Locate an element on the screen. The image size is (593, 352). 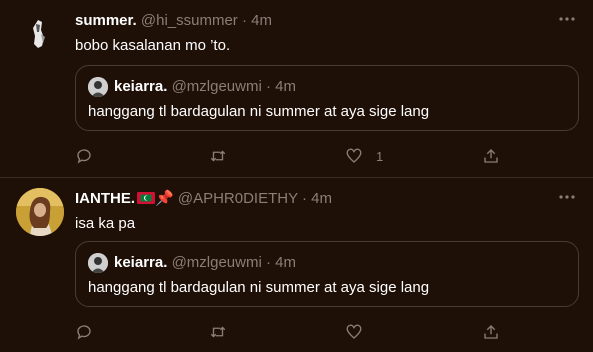
like-count: 1 is located at coordinates (380, 156).